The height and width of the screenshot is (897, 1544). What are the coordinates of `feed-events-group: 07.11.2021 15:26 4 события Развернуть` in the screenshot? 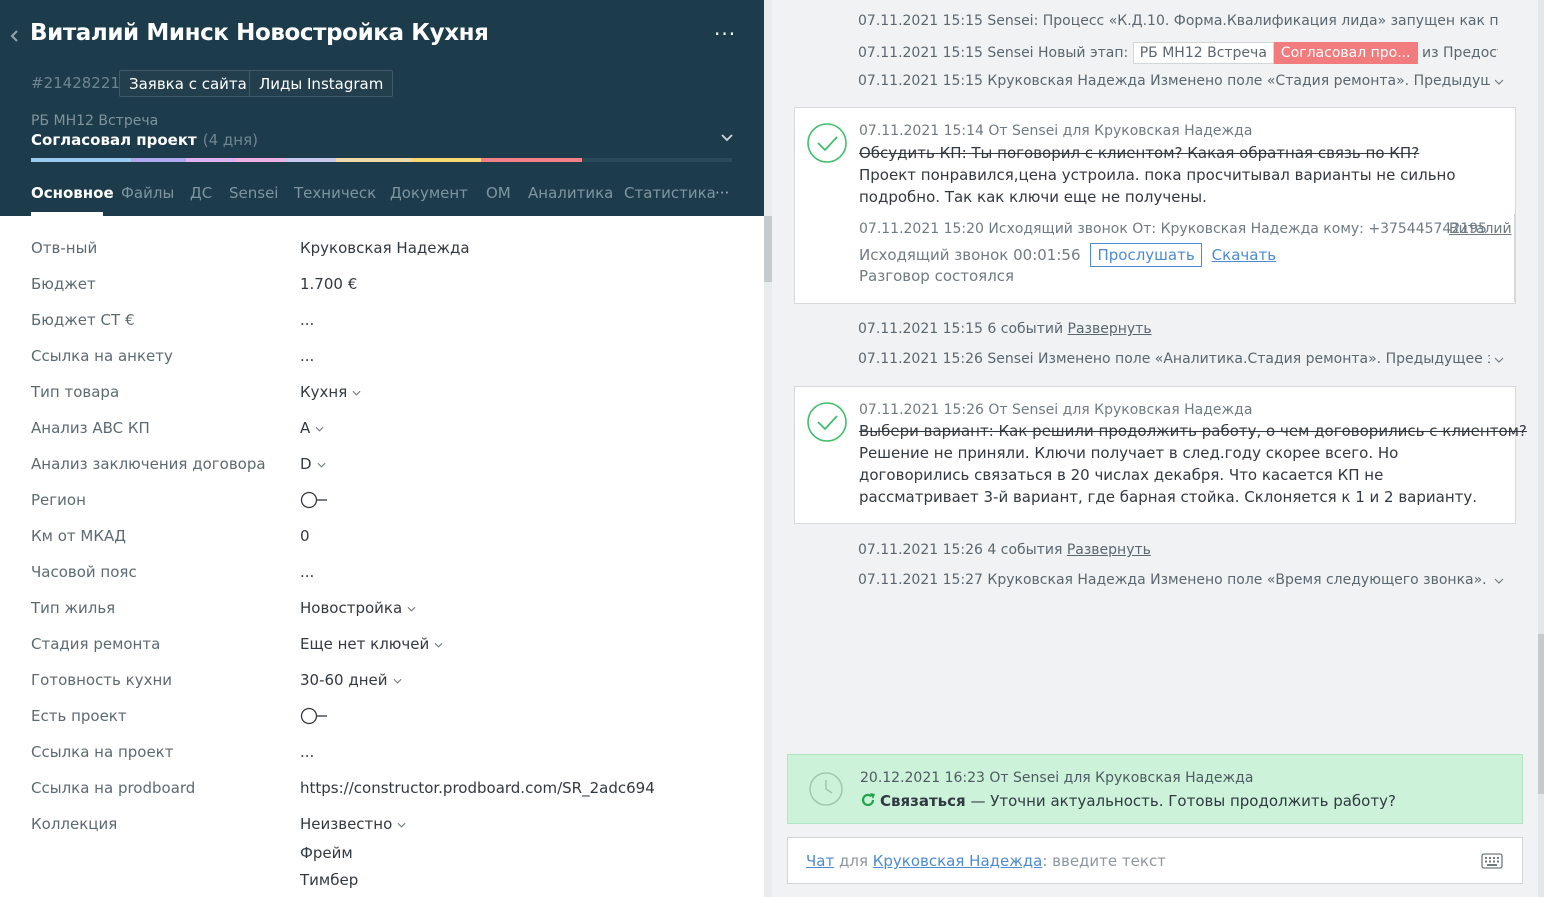 It's located at (1004, 550).